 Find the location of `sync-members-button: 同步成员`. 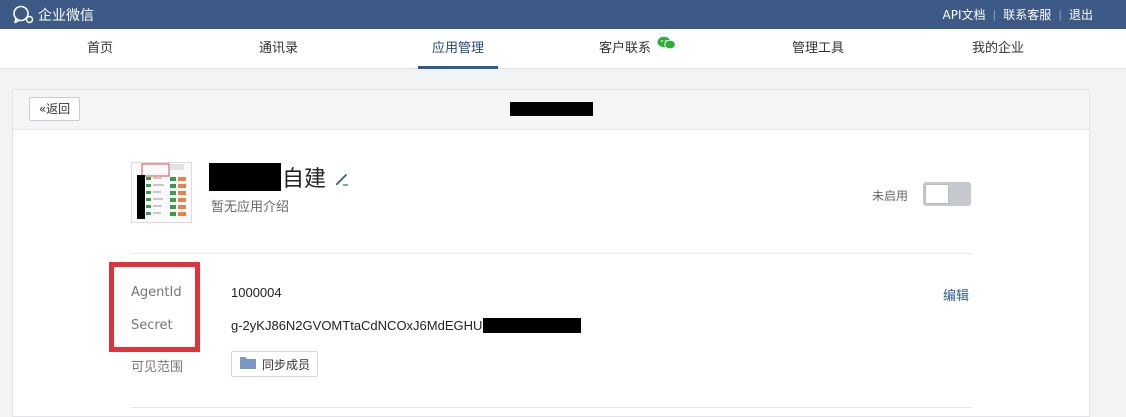

sync-members-button: 同步成员 is located at coordinates (274, 364).